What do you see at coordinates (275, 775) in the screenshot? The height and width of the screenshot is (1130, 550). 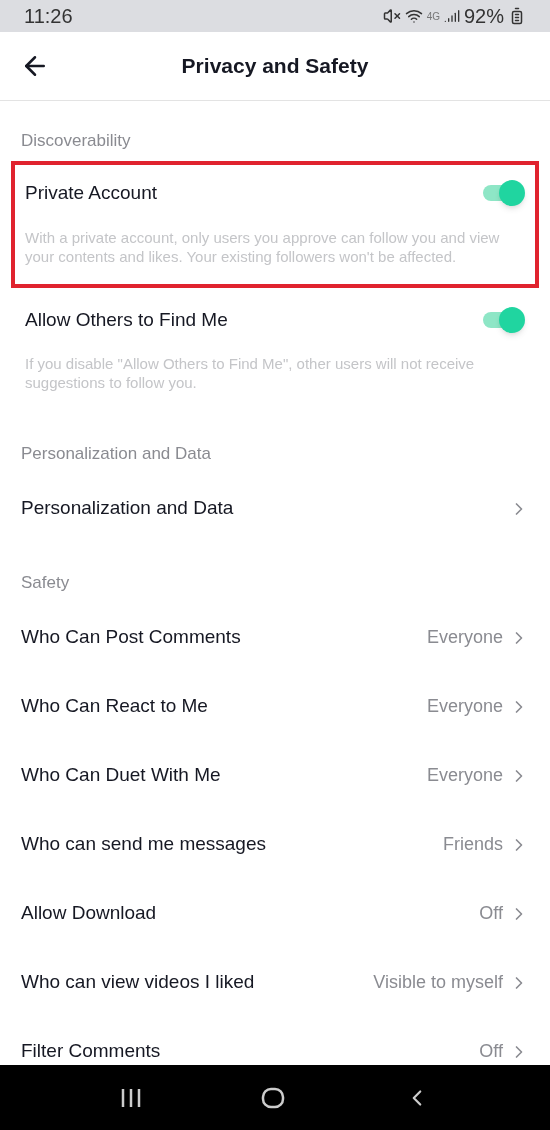 I see `settings-row: Who Can Duet With Me Everyone` at bounding box center [275, 775].